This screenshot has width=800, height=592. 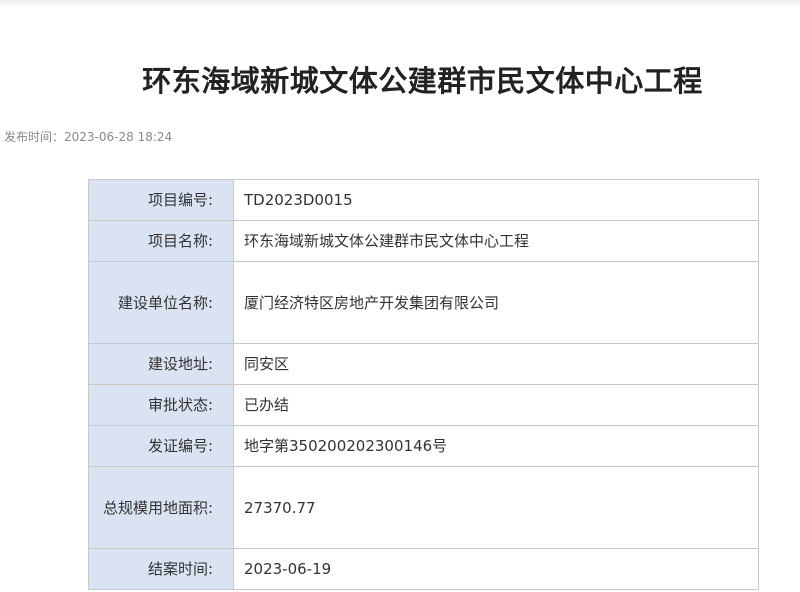 I want to click on row-label: 结案时间:, so click(x=161, y=569).